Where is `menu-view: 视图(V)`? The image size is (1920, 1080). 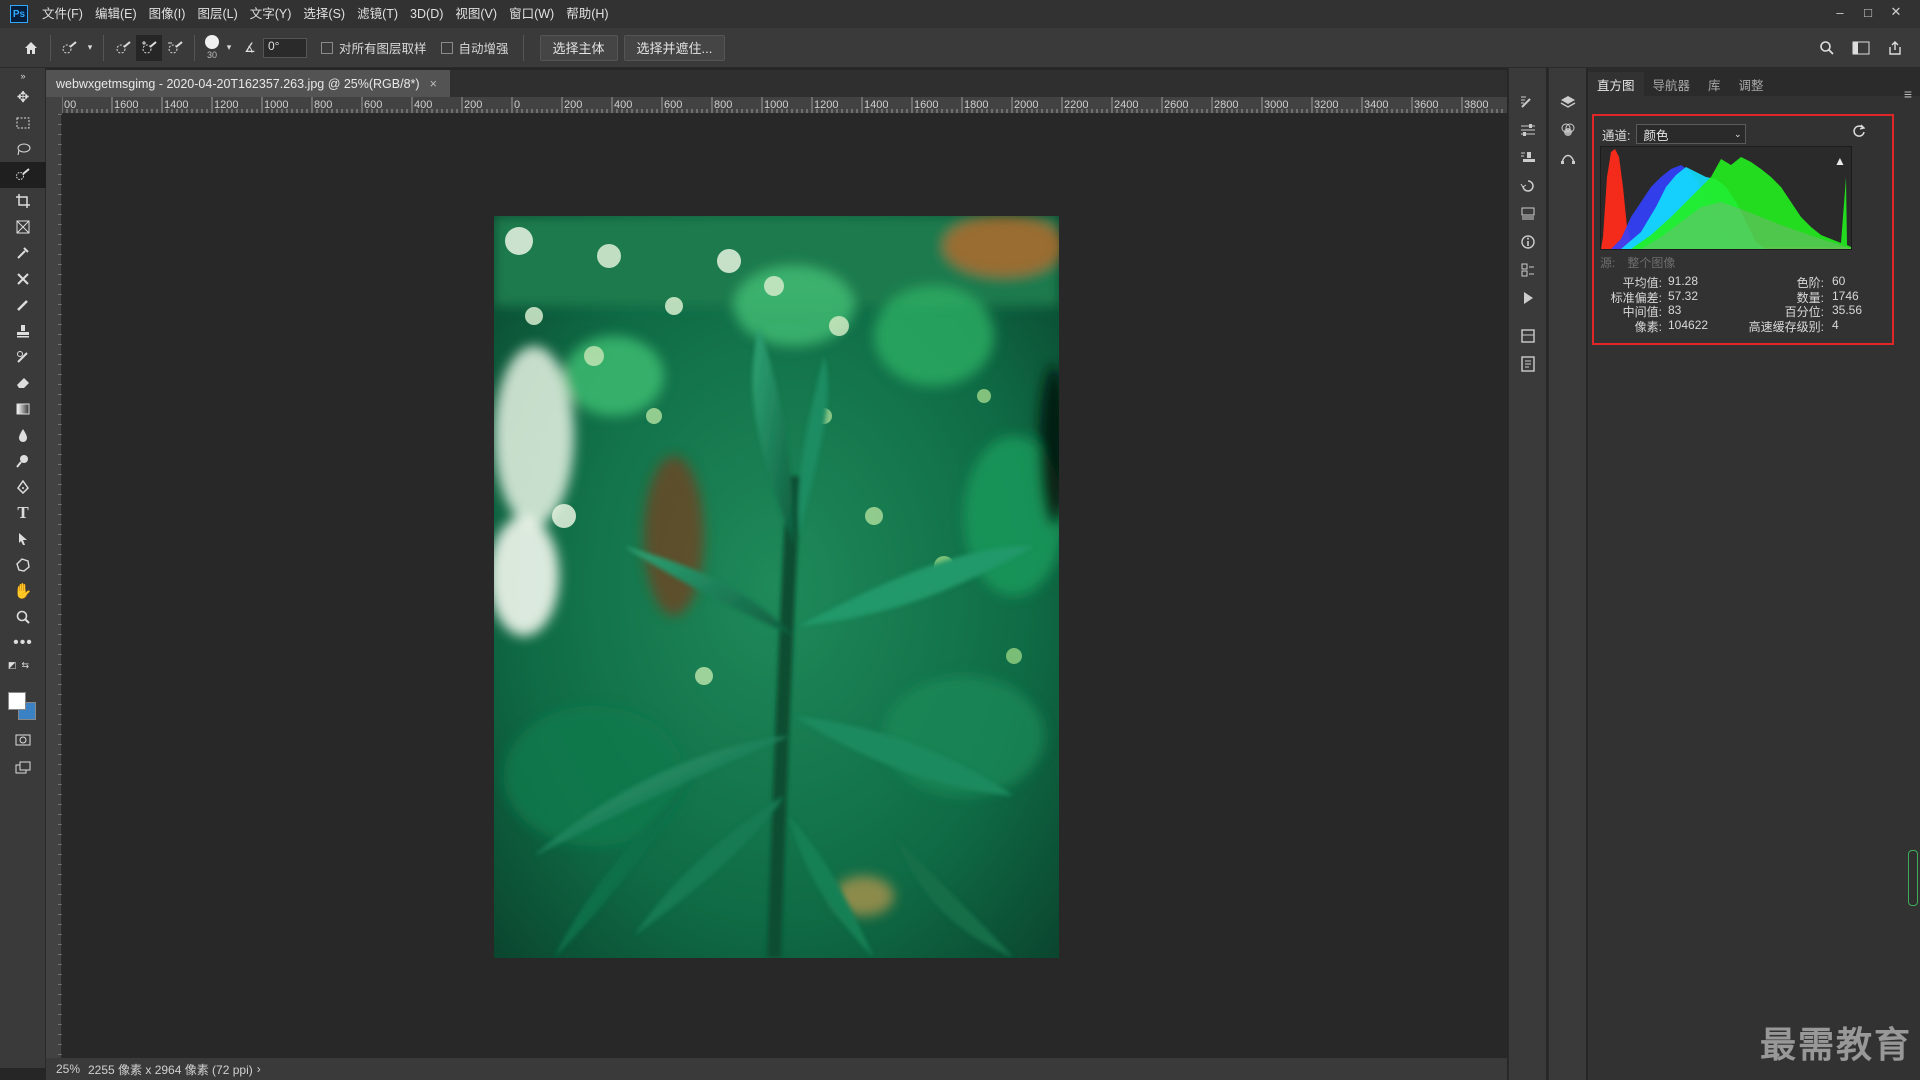 menu-view: 视图(V) is located at coordinates (476, 14).